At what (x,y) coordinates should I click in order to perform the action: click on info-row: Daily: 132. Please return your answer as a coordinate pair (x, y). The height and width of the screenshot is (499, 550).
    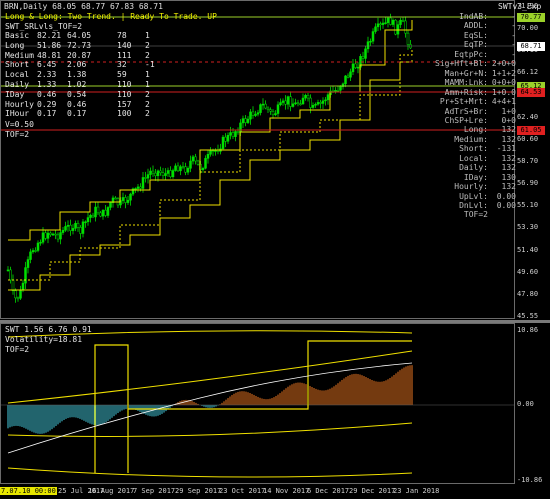
    Looking at the image, I should click on (470, 167).